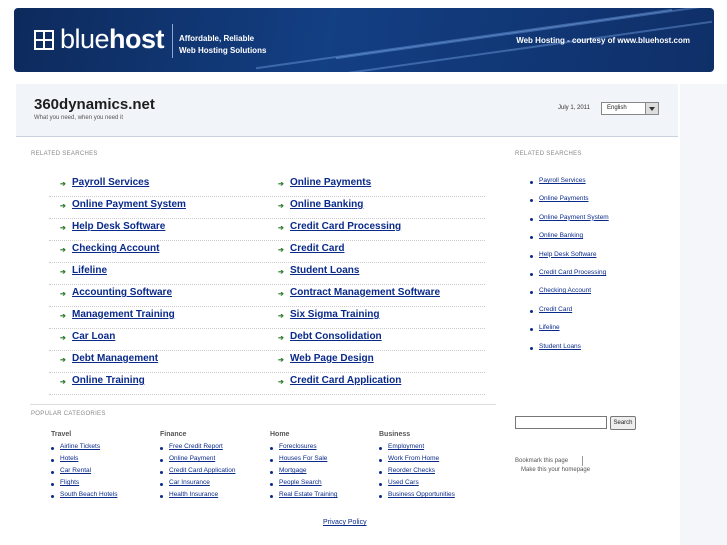 The image size is (727, 545). I want to click on related-link: Debt Management, so click(115, 359).